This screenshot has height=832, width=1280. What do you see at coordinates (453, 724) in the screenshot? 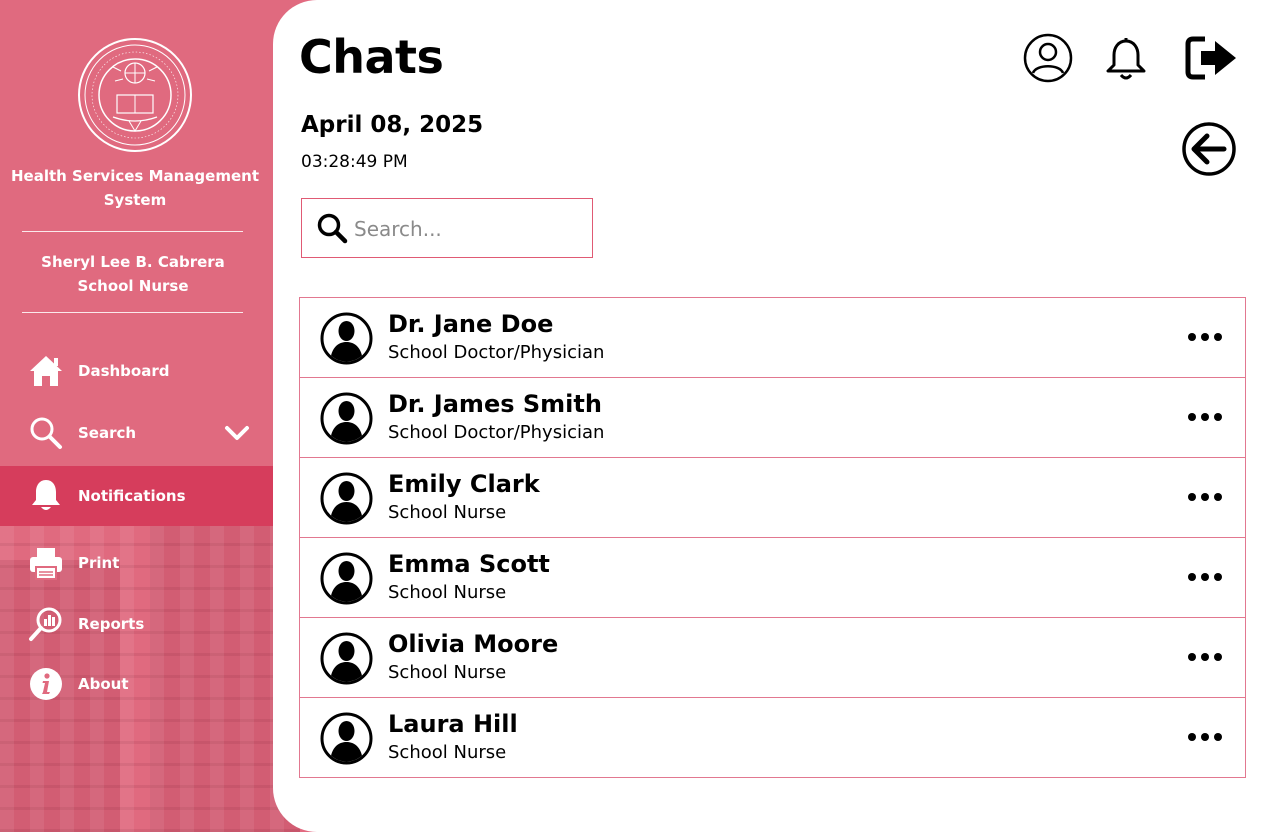
I see `chat-contact-name: Laura Hill` at bounding box center [453, 724].